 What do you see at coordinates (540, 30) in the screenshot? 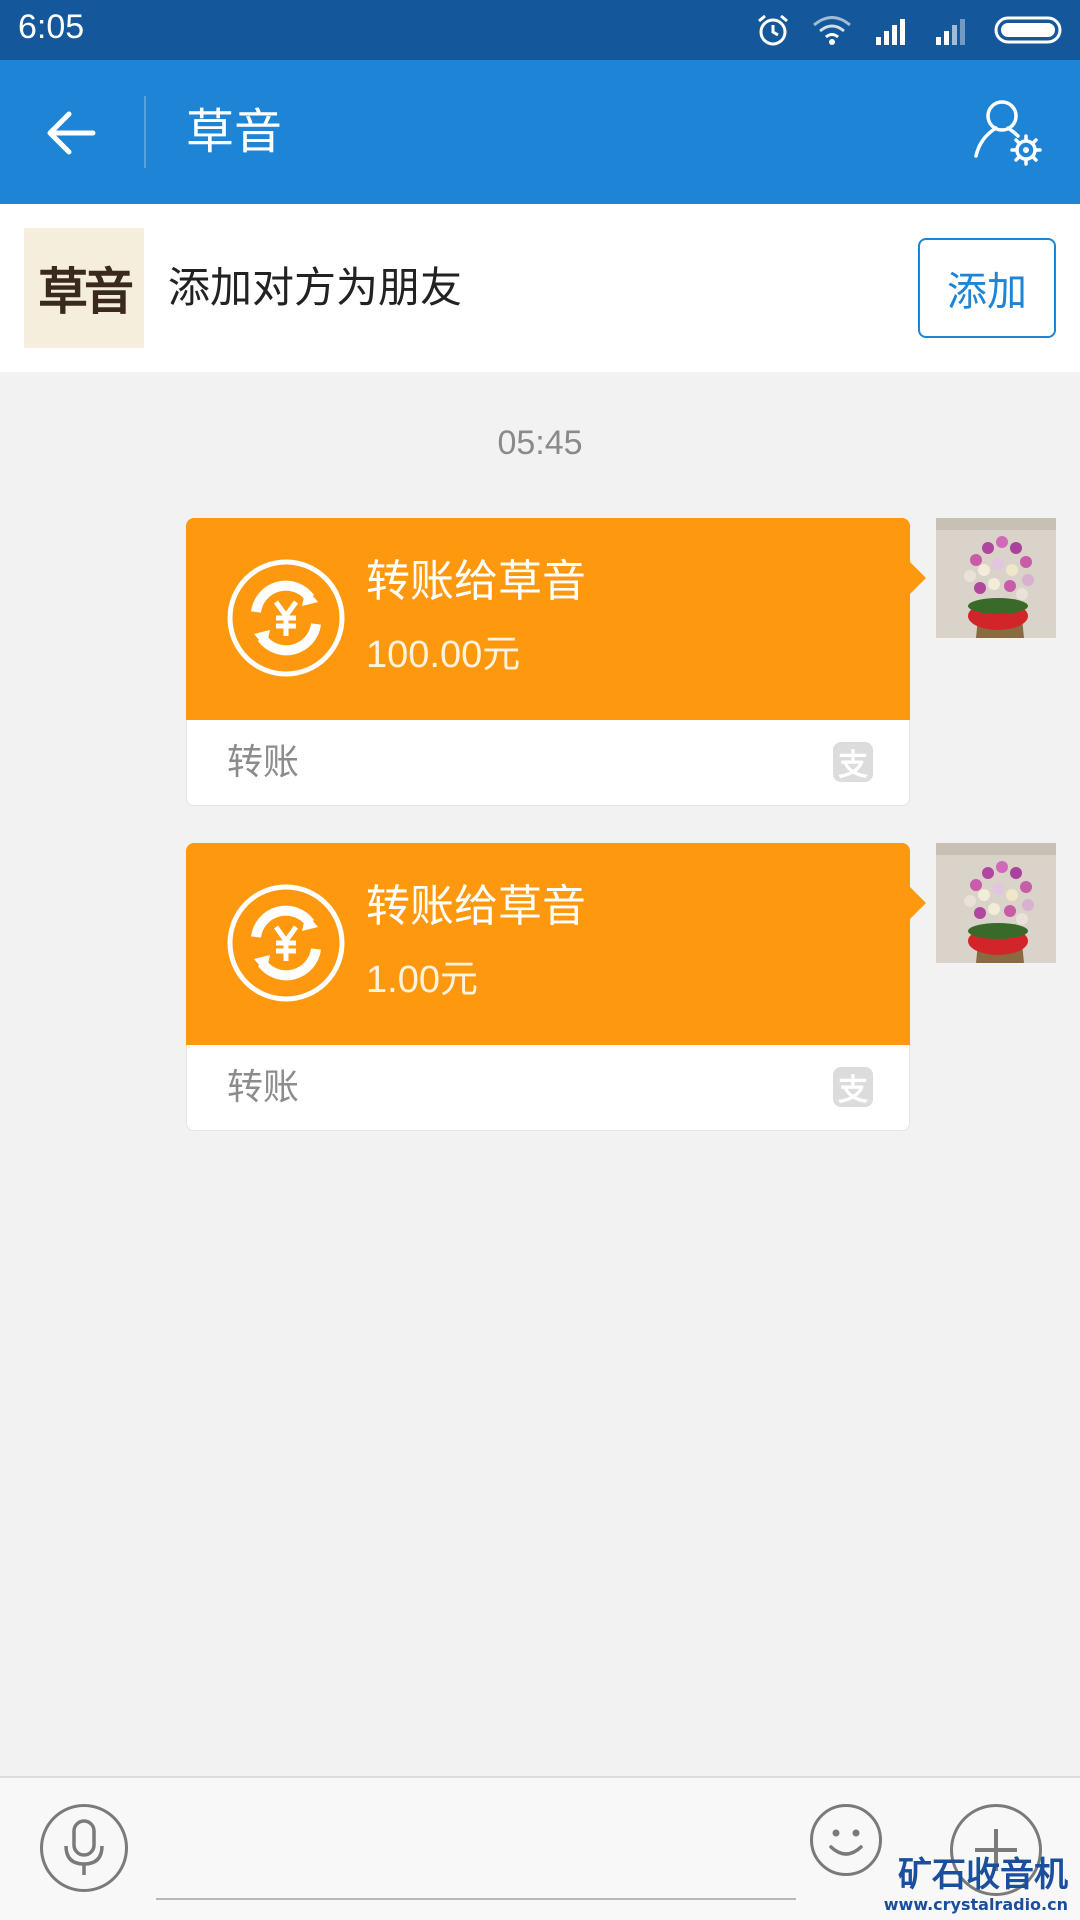
I see `status-bar: 6:05` at bounding box center [540, 30].